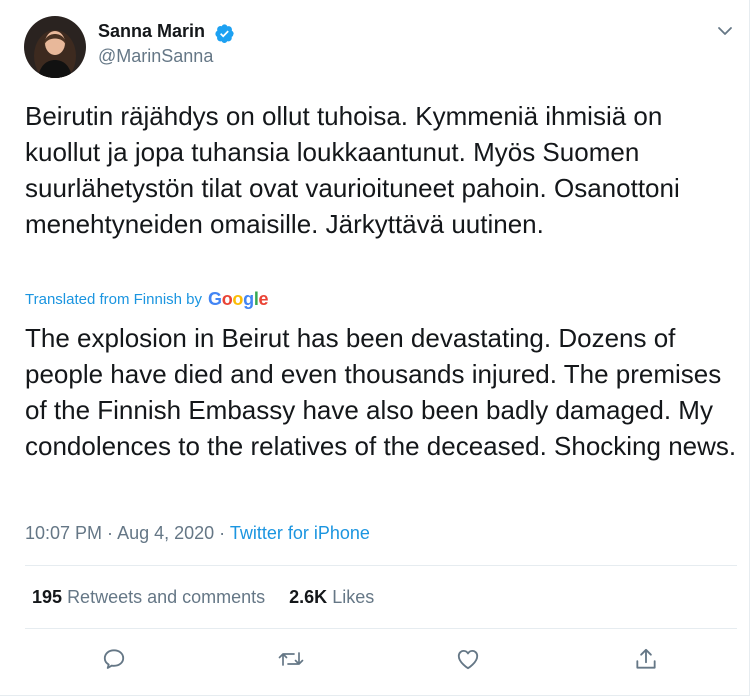 This screenshot has height=696, width=750. Describe the element at coordinates (63, 533) in the screenshot. I see `tweet-time: 10:07 PM` at that location.